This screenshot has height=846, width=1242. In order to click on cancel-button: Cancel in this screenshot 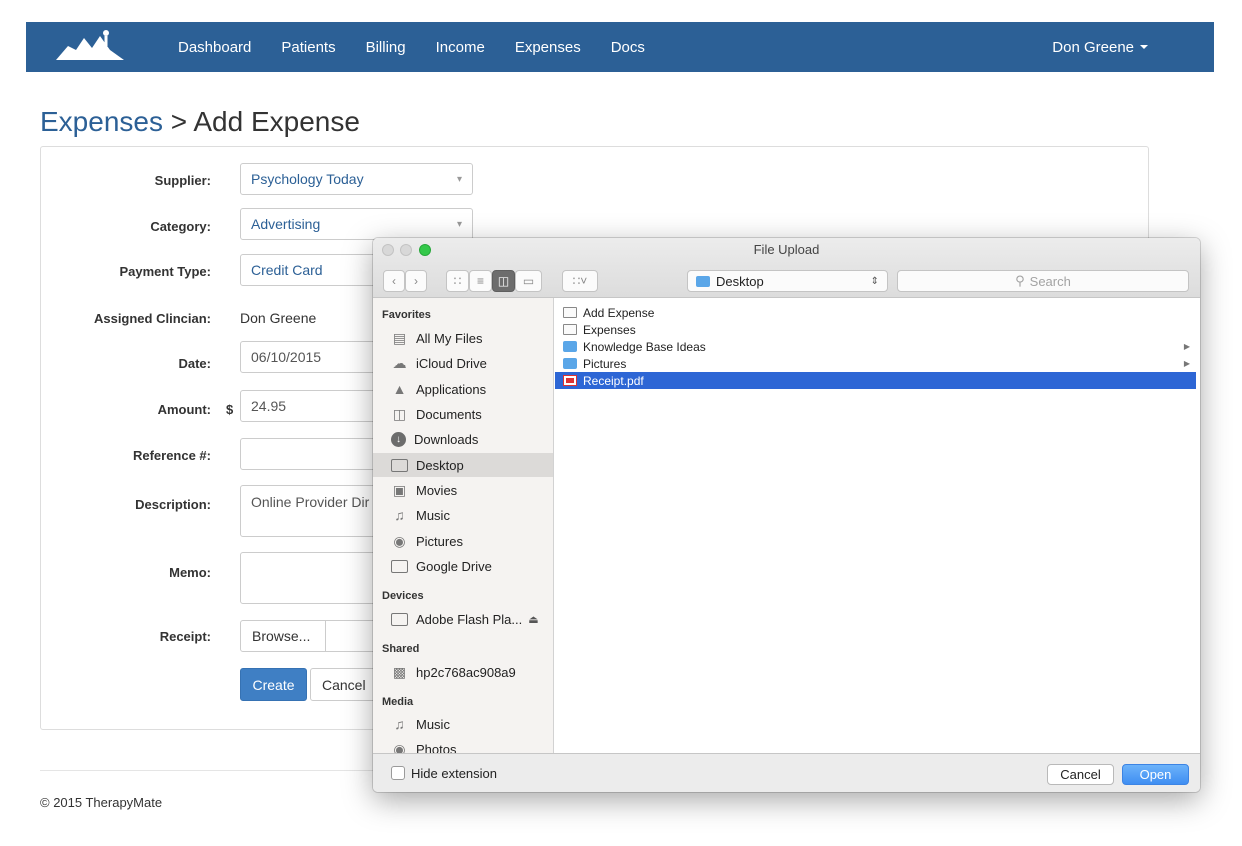, I will do `click(345, 684)`.